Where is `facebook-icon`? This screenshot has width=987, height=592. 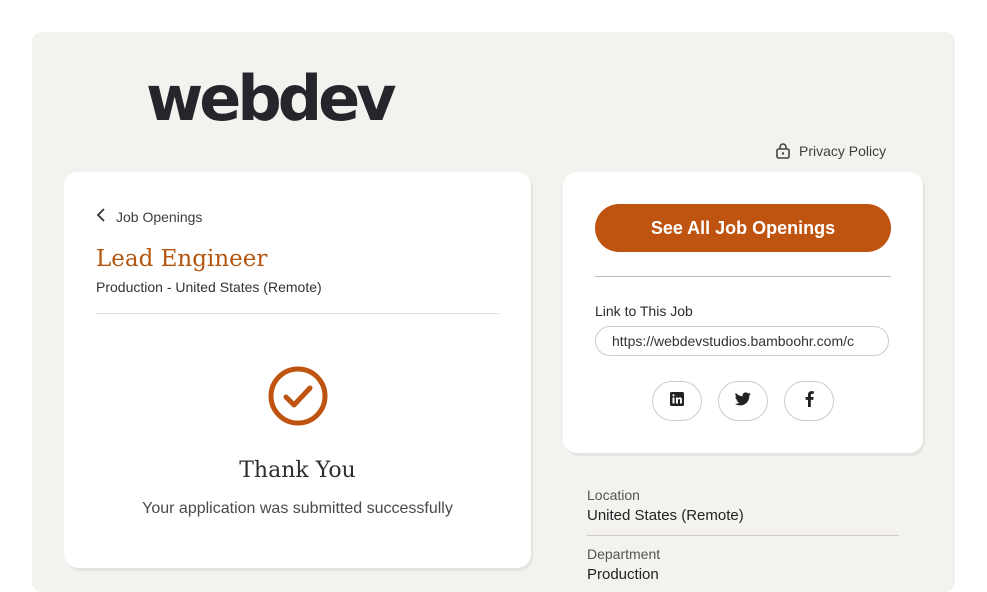 facebook-icon is located at coordinates (809, 401).